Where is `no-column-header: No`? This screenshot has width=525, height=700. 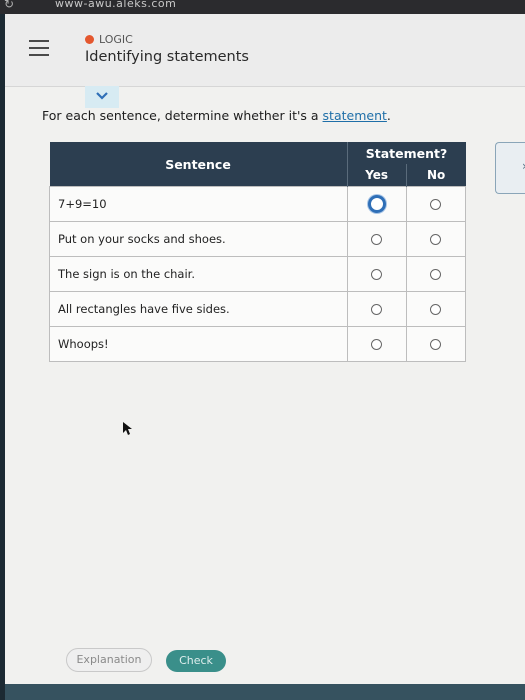
no-column-header: No is located at coordinates (435, 175).